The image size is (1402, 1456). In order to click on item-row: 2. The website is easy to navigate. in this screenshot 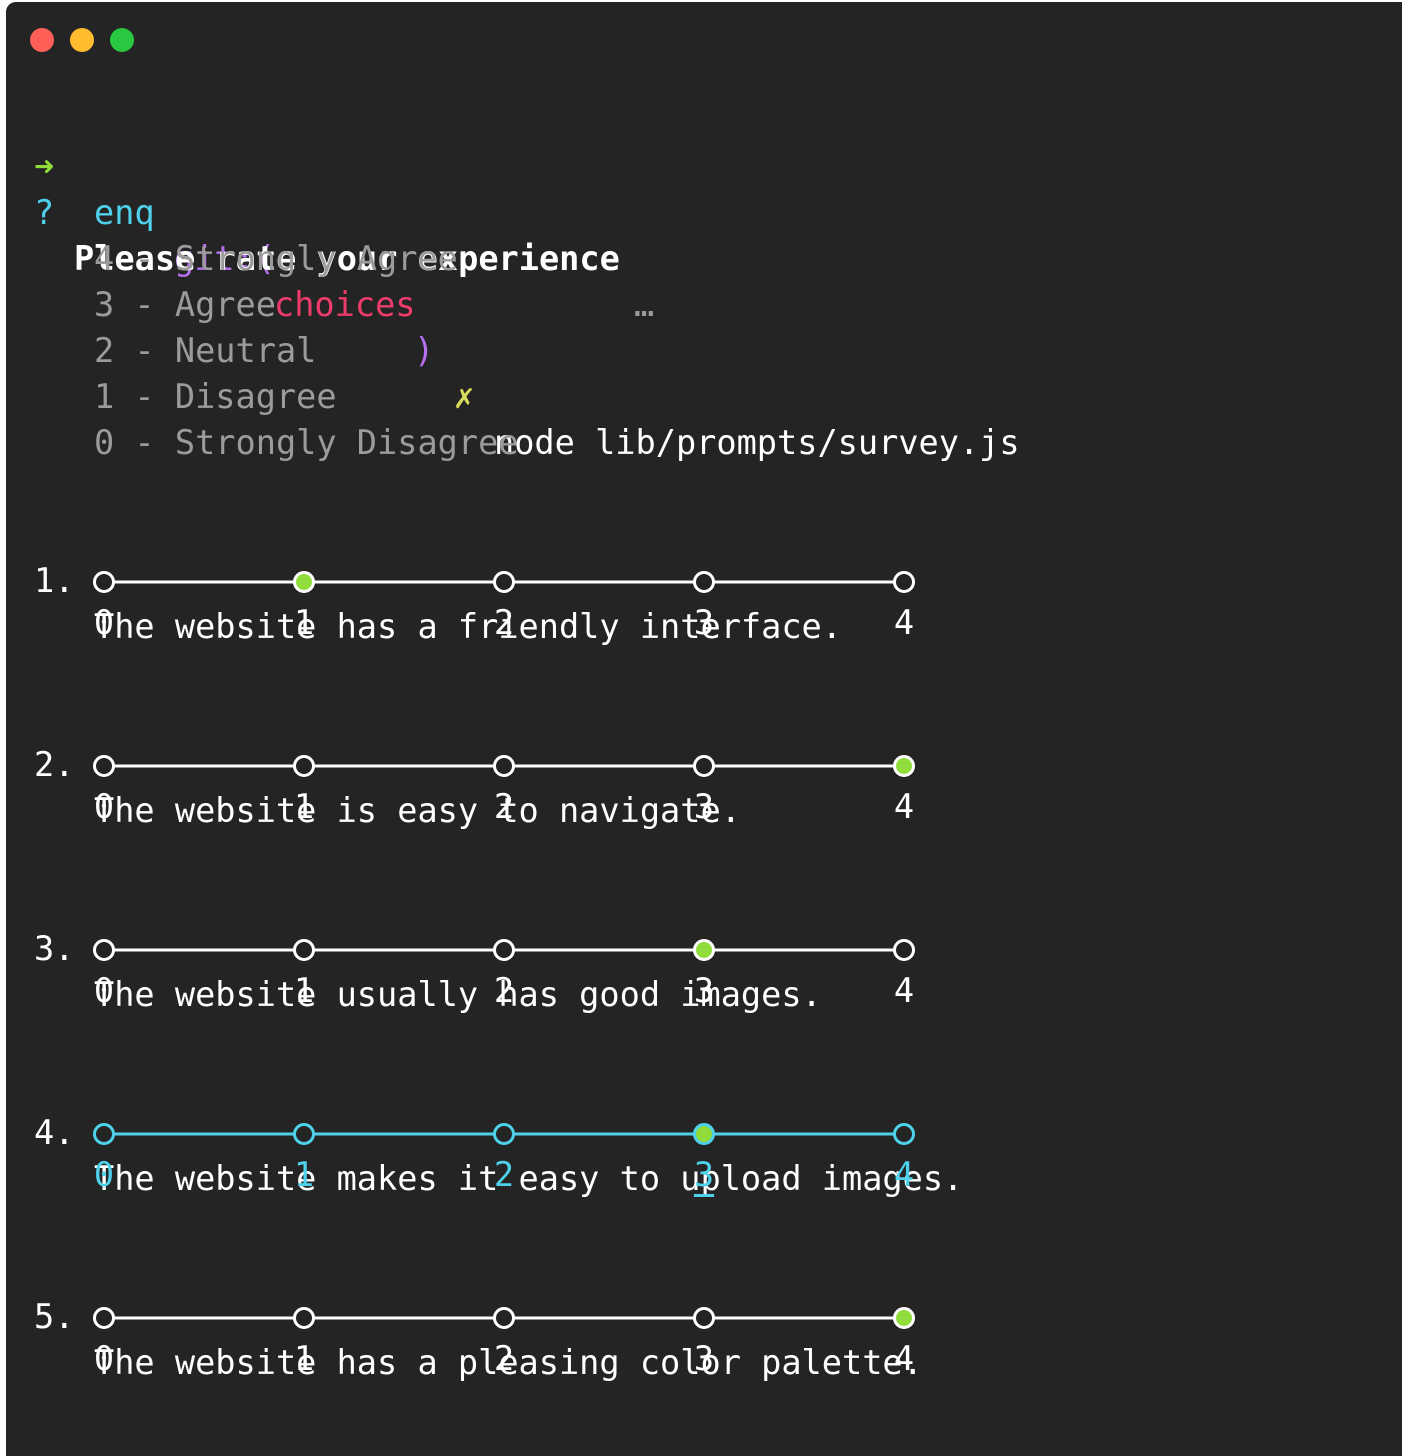, I will do `click(373, 763)`.